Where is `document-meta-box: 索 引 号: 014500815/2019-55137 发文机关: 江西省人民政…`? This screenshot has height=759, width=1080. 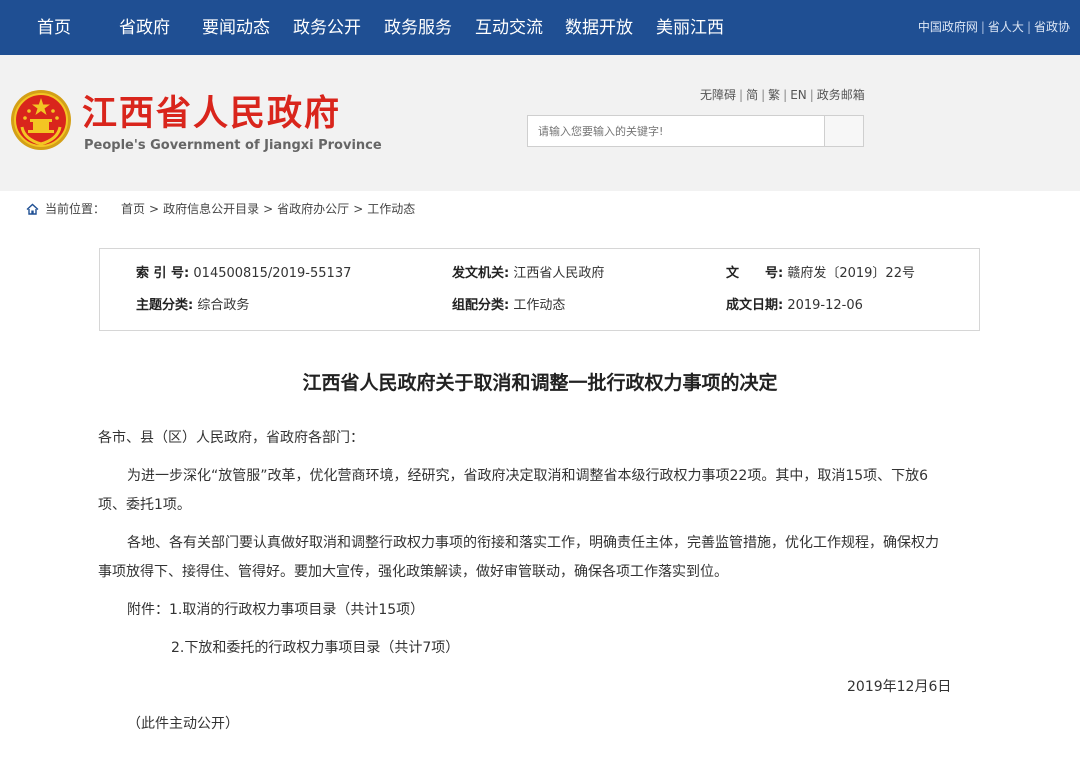 document-meta-box: 索 引 号: 014500815/2019-55137 发文机关: 江西省人民政… is located at coordinates (539, 289).